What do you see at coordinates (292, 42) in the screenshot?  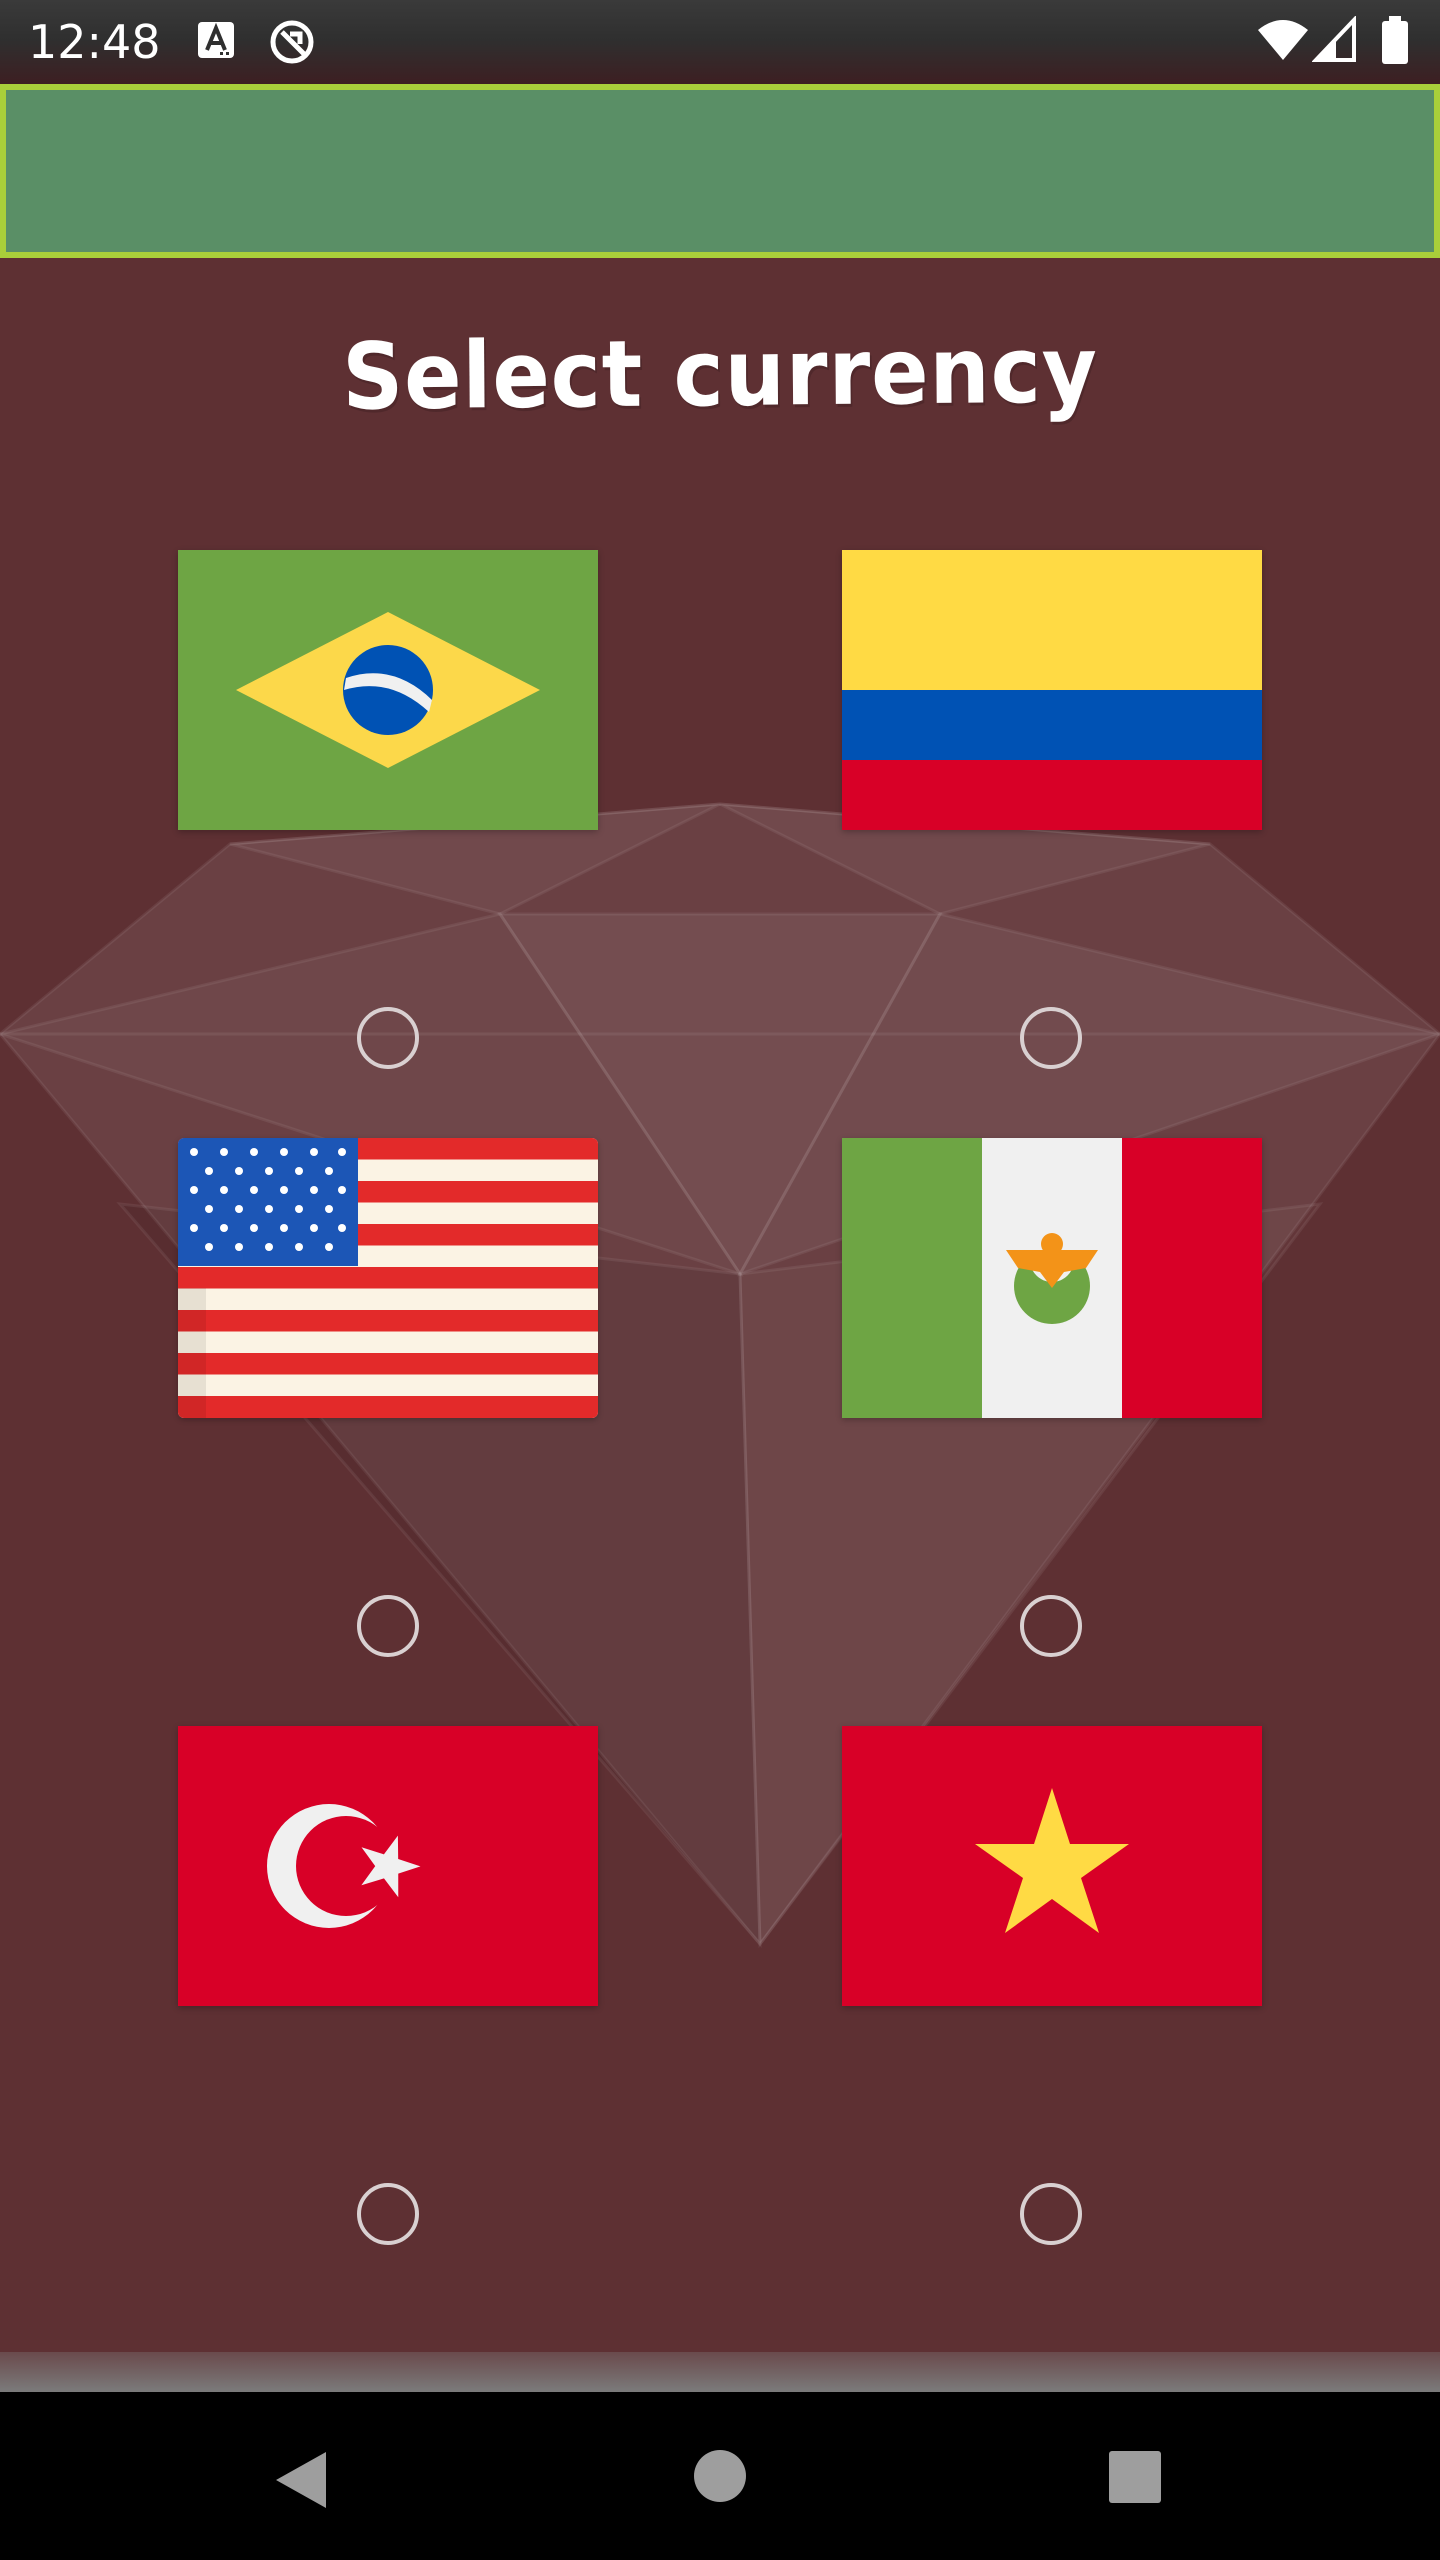 I see `sync-disabled-icon` at bounding box center [292, 42].